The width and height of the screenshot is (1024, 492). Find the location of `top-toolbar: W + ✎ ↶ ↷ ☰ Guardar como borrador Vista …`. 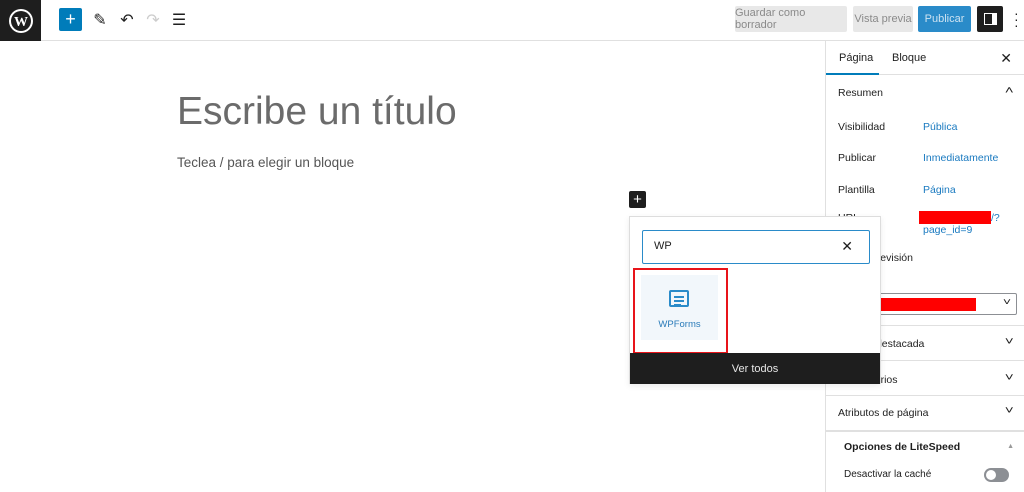

top-toolbar: W + ✎ ↶ ↷ ☰ Guardar como borrador Vista … is located at coordinates (512, 20).